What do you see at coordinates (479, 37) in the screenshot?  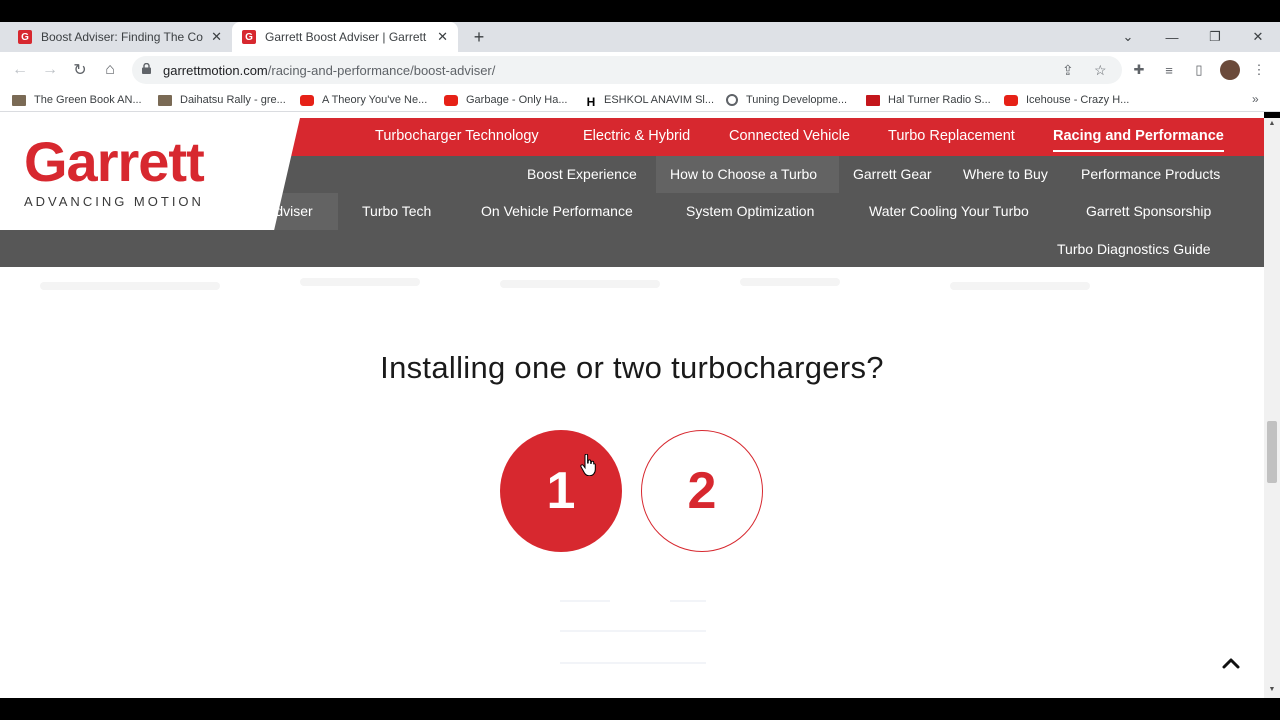 I see `new-tab-button: +` at bounding box center [479, 37].